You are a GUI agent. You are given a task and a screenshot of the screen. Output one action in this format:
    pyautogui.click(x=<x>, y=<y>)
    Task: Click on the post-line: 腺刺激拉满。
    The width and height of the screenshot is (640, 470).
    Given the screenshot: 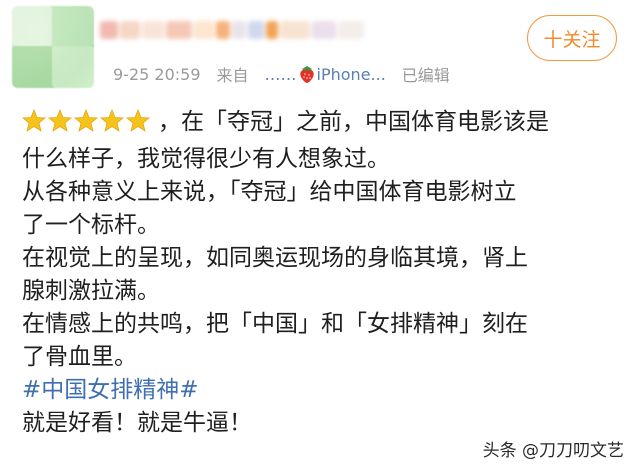 What is the action you would take?
    pyautogui.click(x=91, y=291)
    